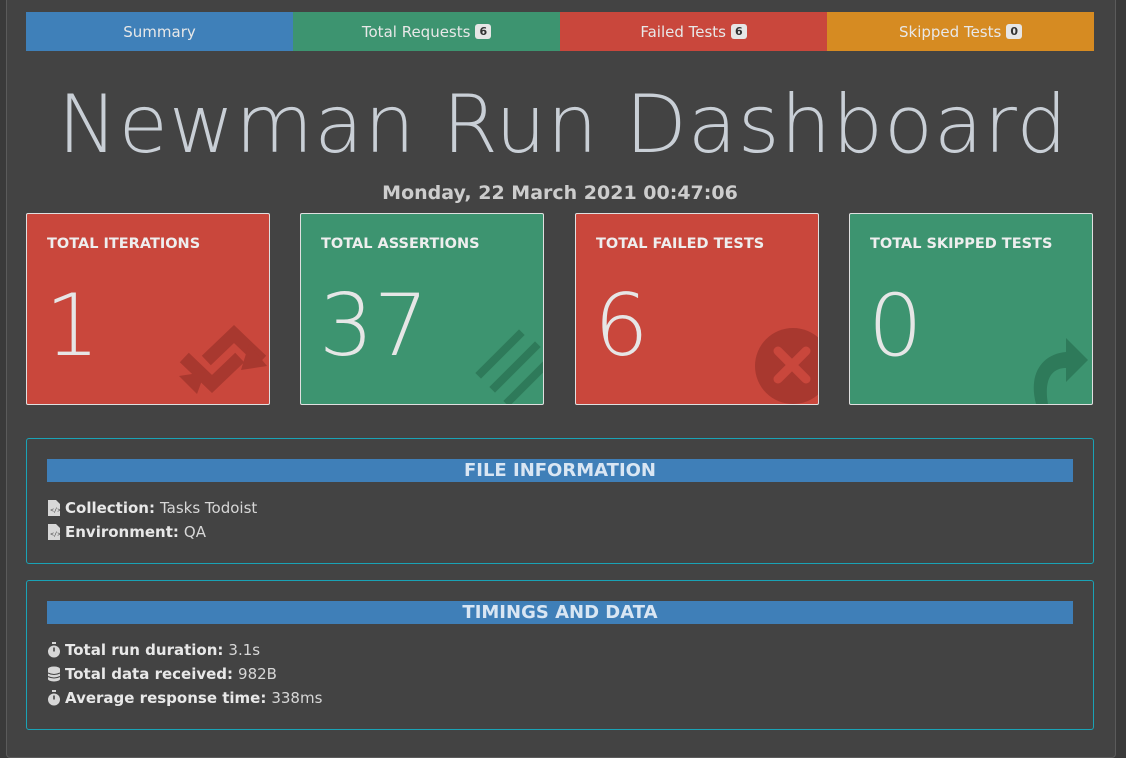 The height and width of the screenshot is (758, 1126). What do you see at coordinates (149, 674) in the screenshot?
I see `data-received-label: Total data received:` at bounding box center [149, 674].